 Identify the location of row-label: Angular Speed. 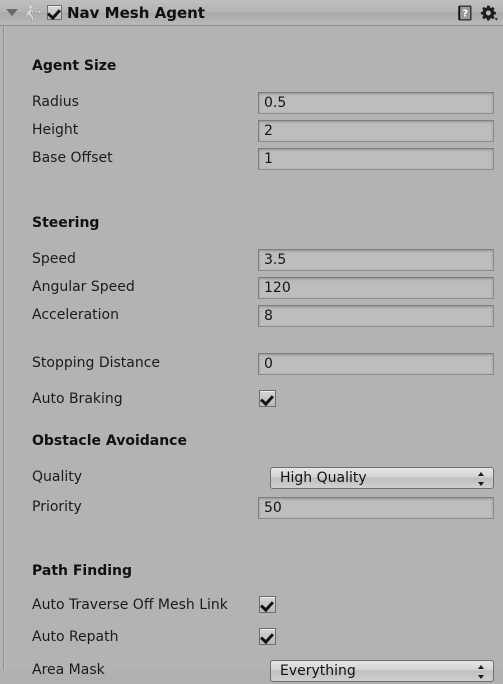
(83, 287).